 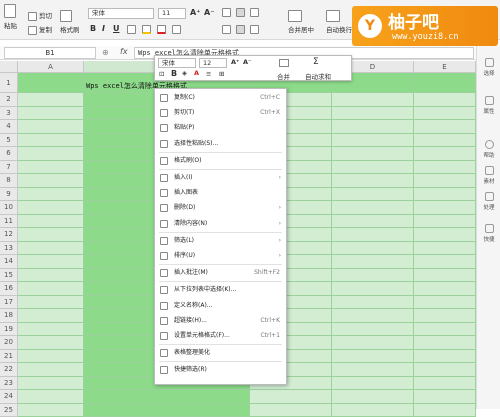 What do you see at coordinates (9, 303) in the screenshot?
I see `row-header: 17` at bounding box center [9, 303].